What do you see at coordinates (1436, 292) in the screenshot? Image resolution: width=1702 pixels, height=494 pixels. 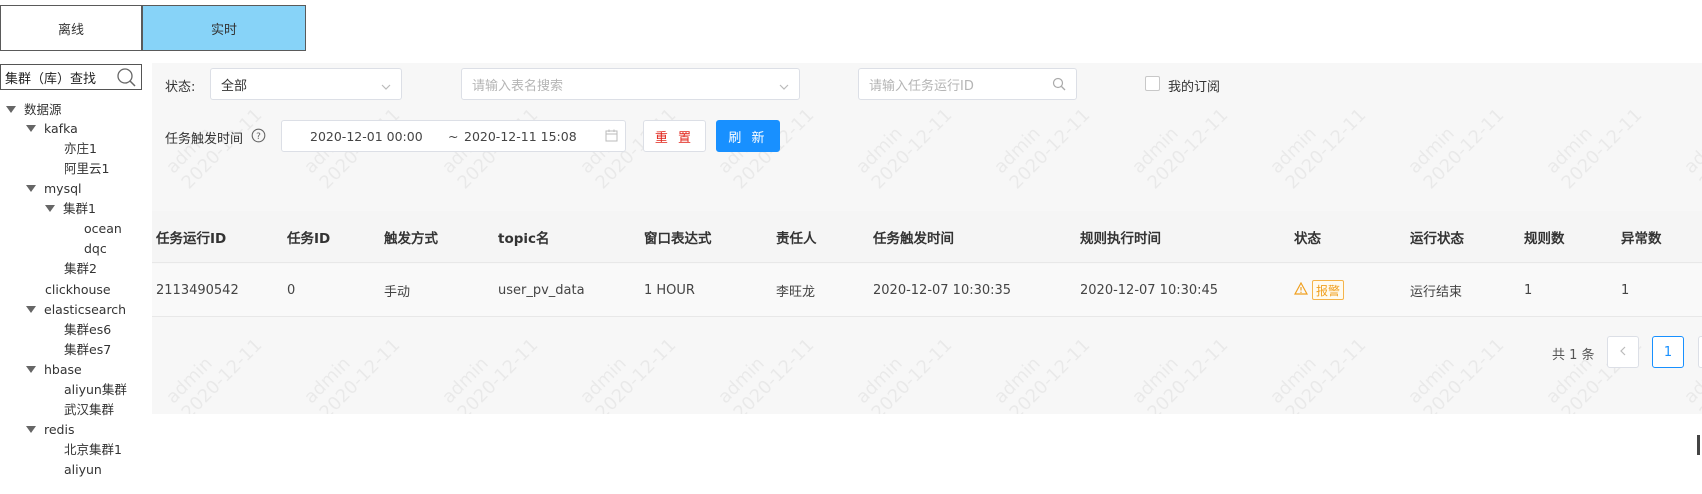 I see `cell-run-status: 运行结束` at bounding box center [1436, 292].